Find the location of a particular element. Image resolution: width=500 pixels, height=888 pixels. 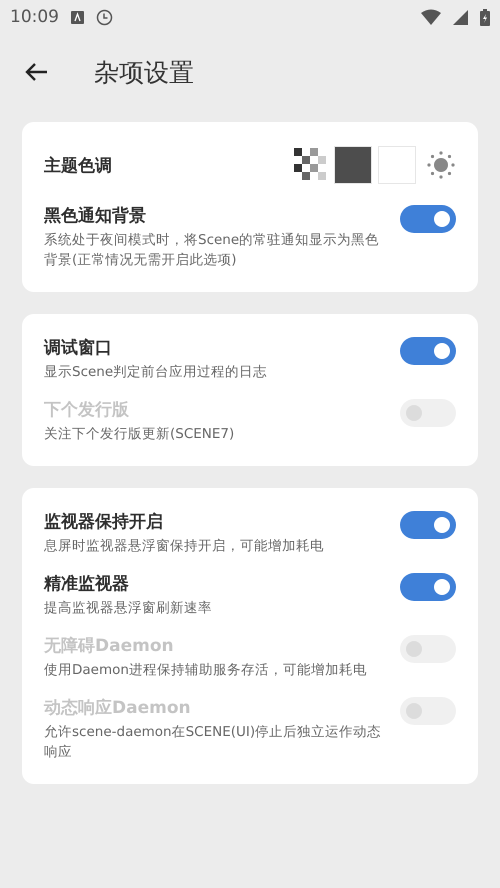

back-arrow-icon is located at coordinates (36, 72).